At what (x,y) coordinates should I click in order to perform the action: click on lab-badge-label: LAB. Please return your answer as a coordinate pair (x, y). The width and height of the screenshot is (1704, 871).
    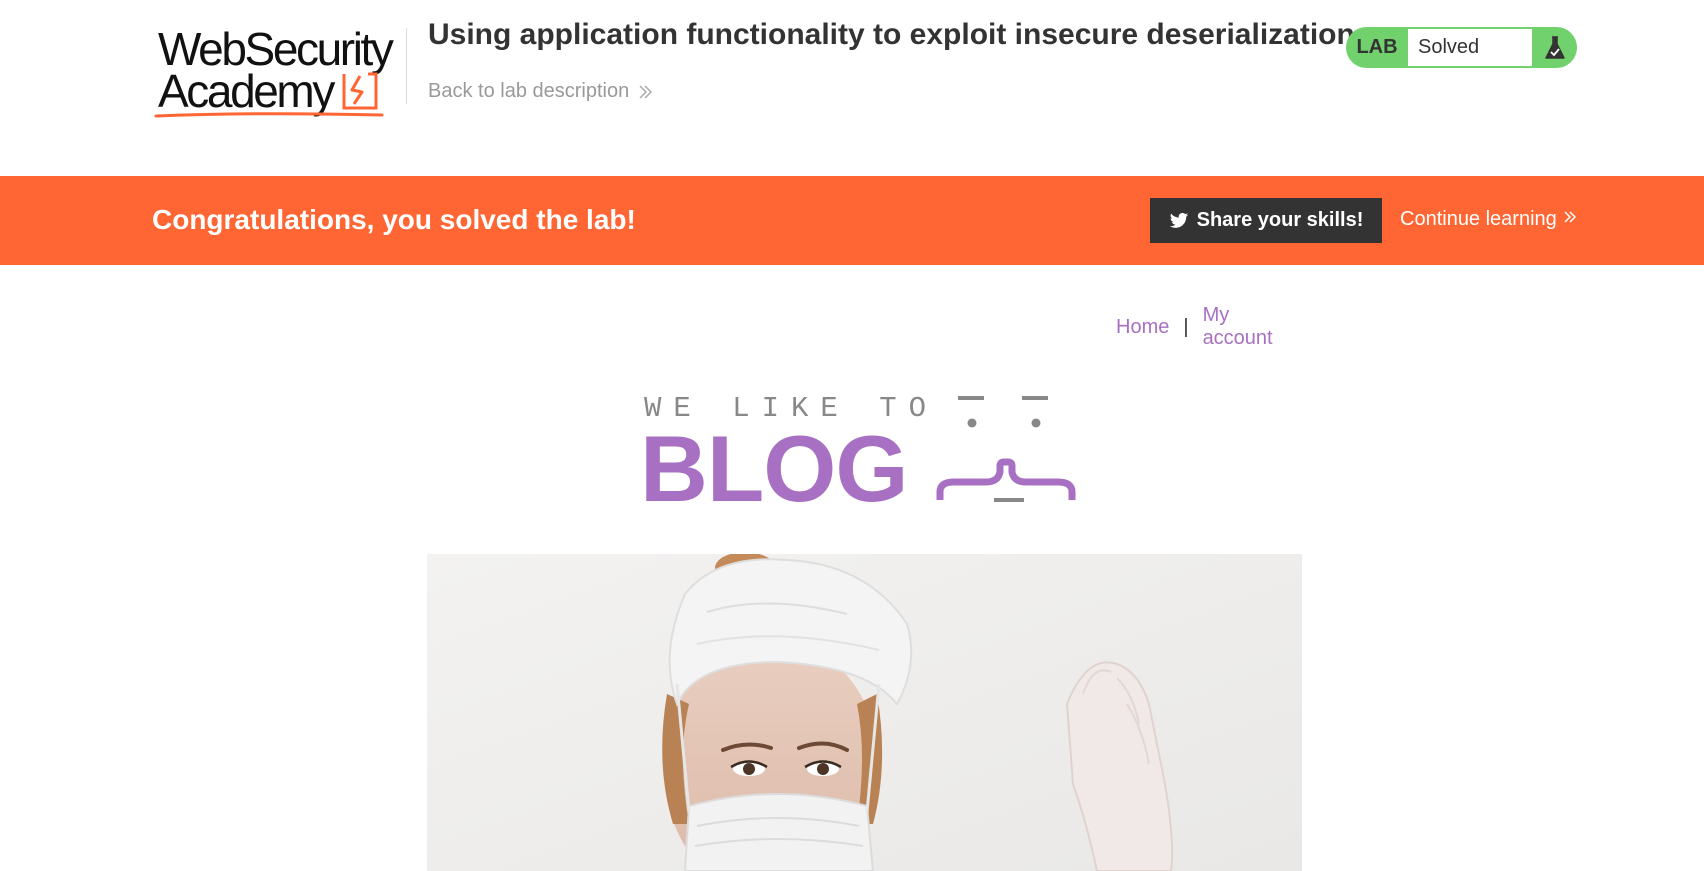
    Looking at the image, I should click on (1377, 47).